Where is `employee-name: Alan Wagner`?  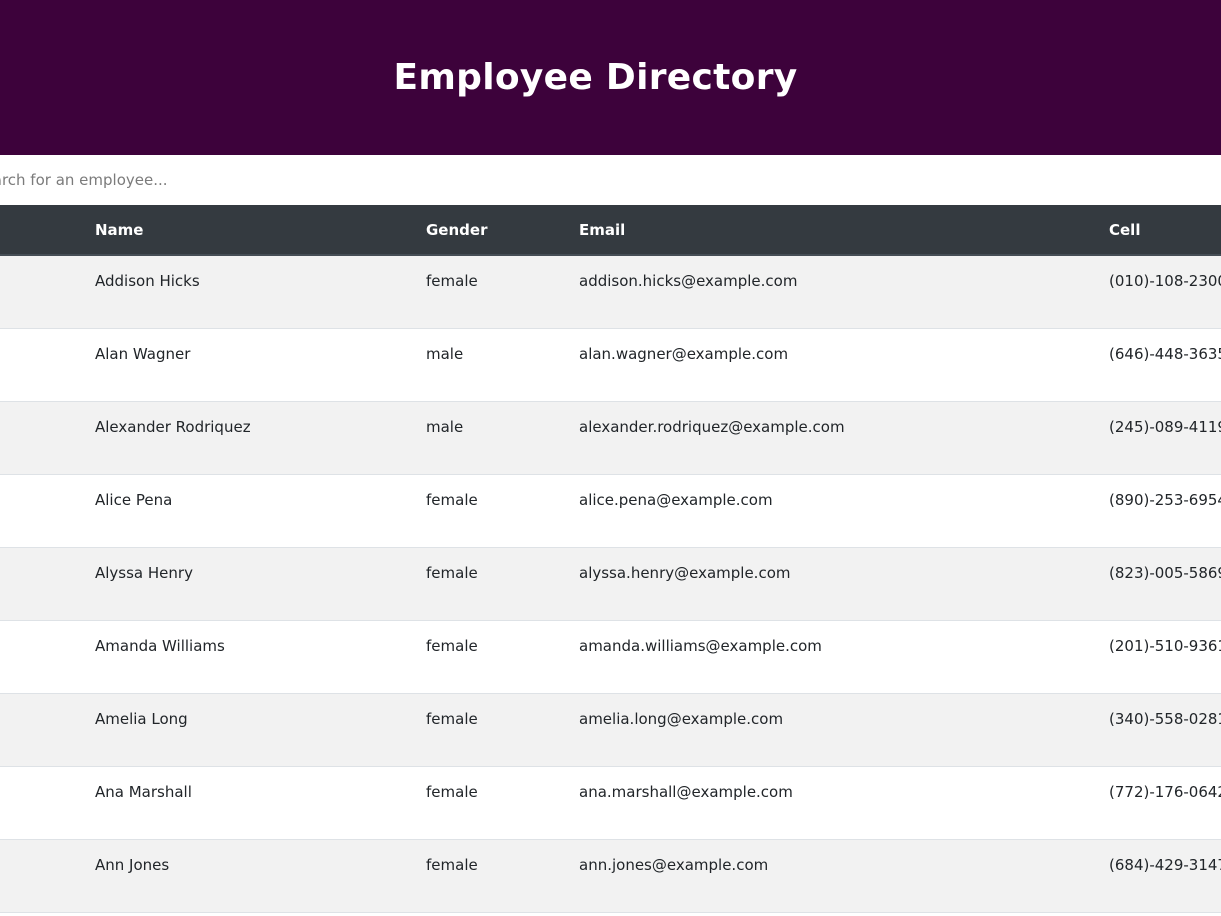
employee-name: Alan Wagner is located at coordinates (143, 354).